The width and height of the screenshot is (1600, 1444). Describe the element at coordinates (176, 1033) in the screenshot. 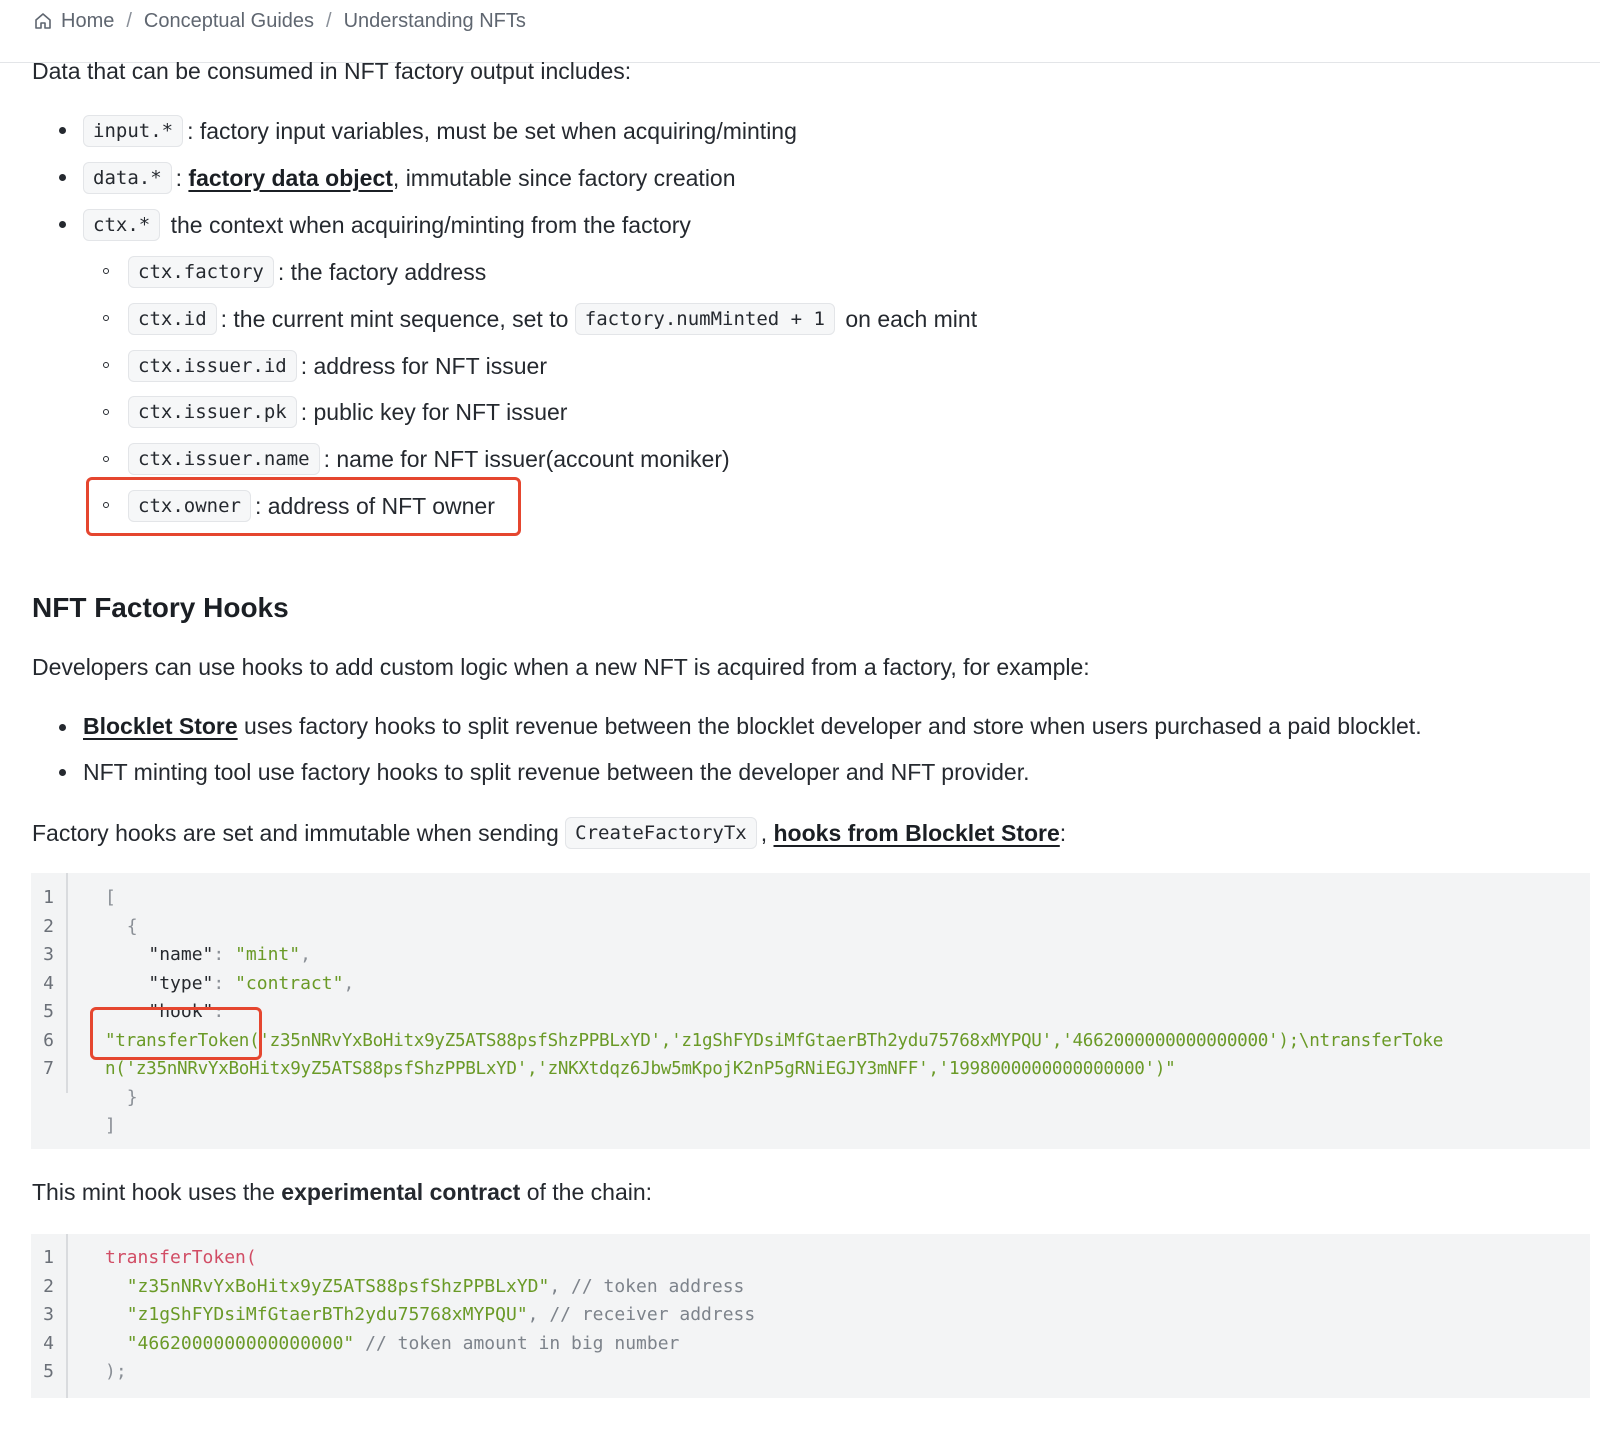

I see `highlight-box-transfer-token` at that location.